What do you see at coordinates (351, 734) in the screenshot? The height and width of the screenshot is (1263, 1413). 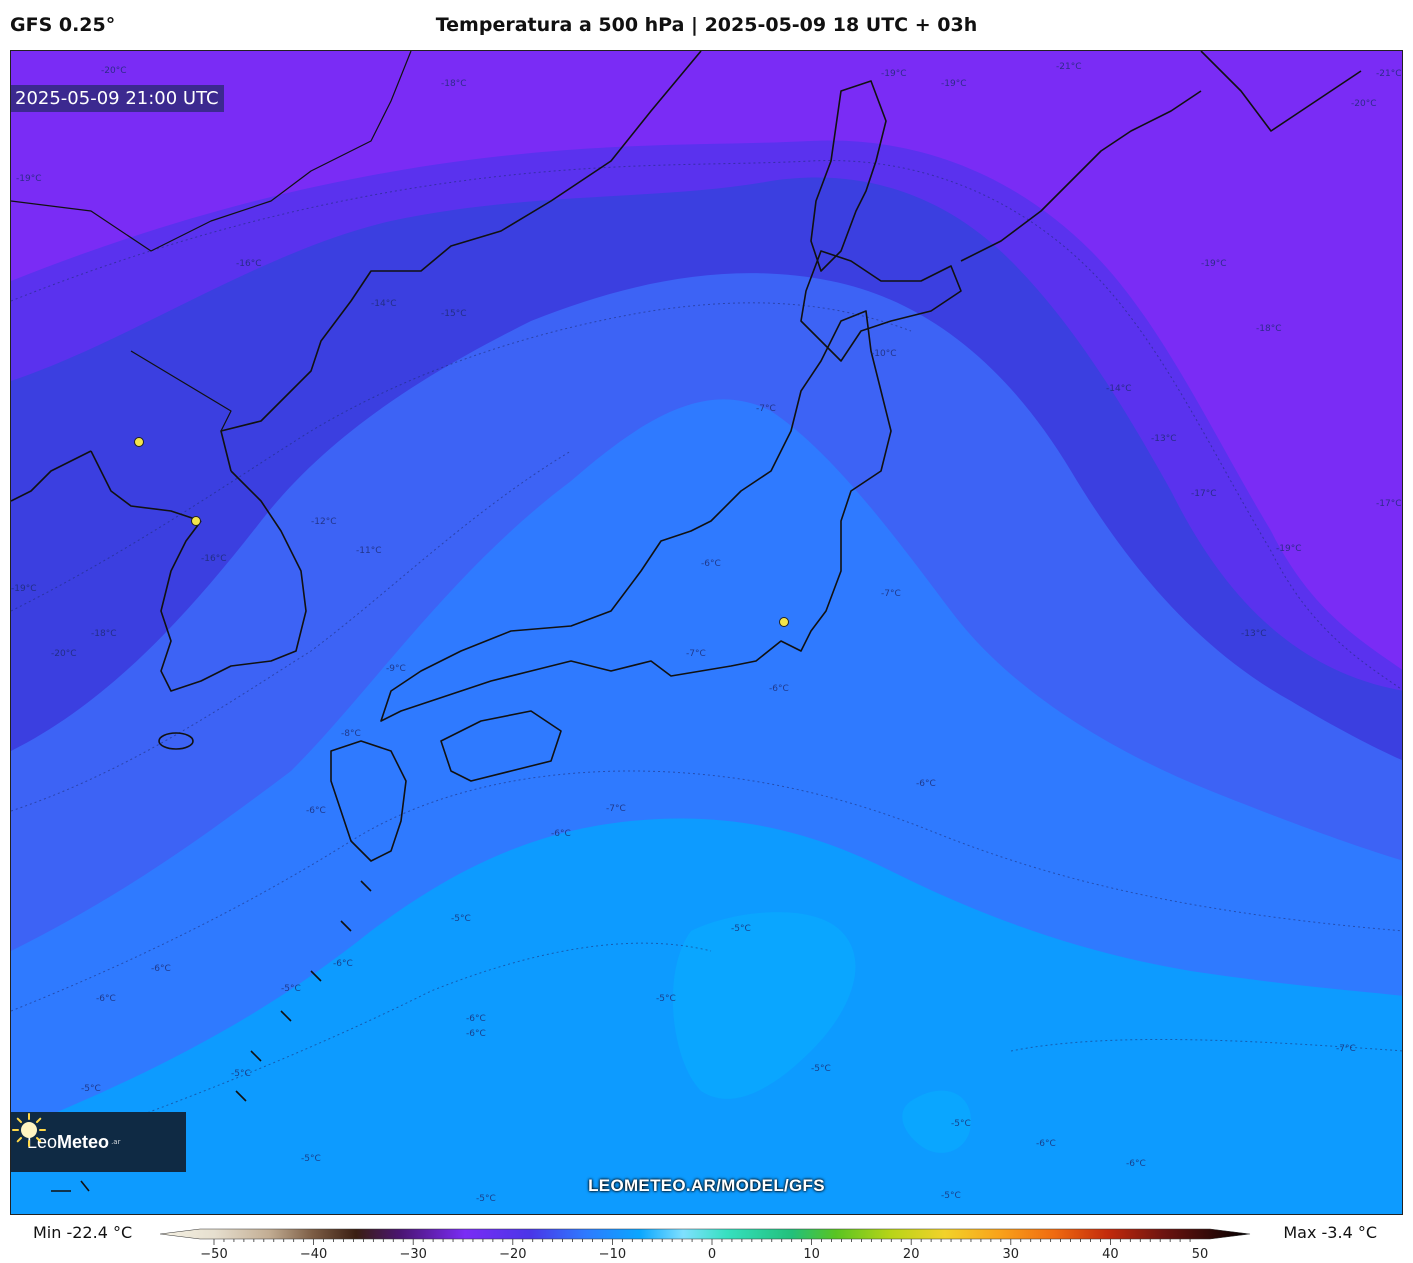 I see `contour-label: -8°C` at bounding box center [351, 734].